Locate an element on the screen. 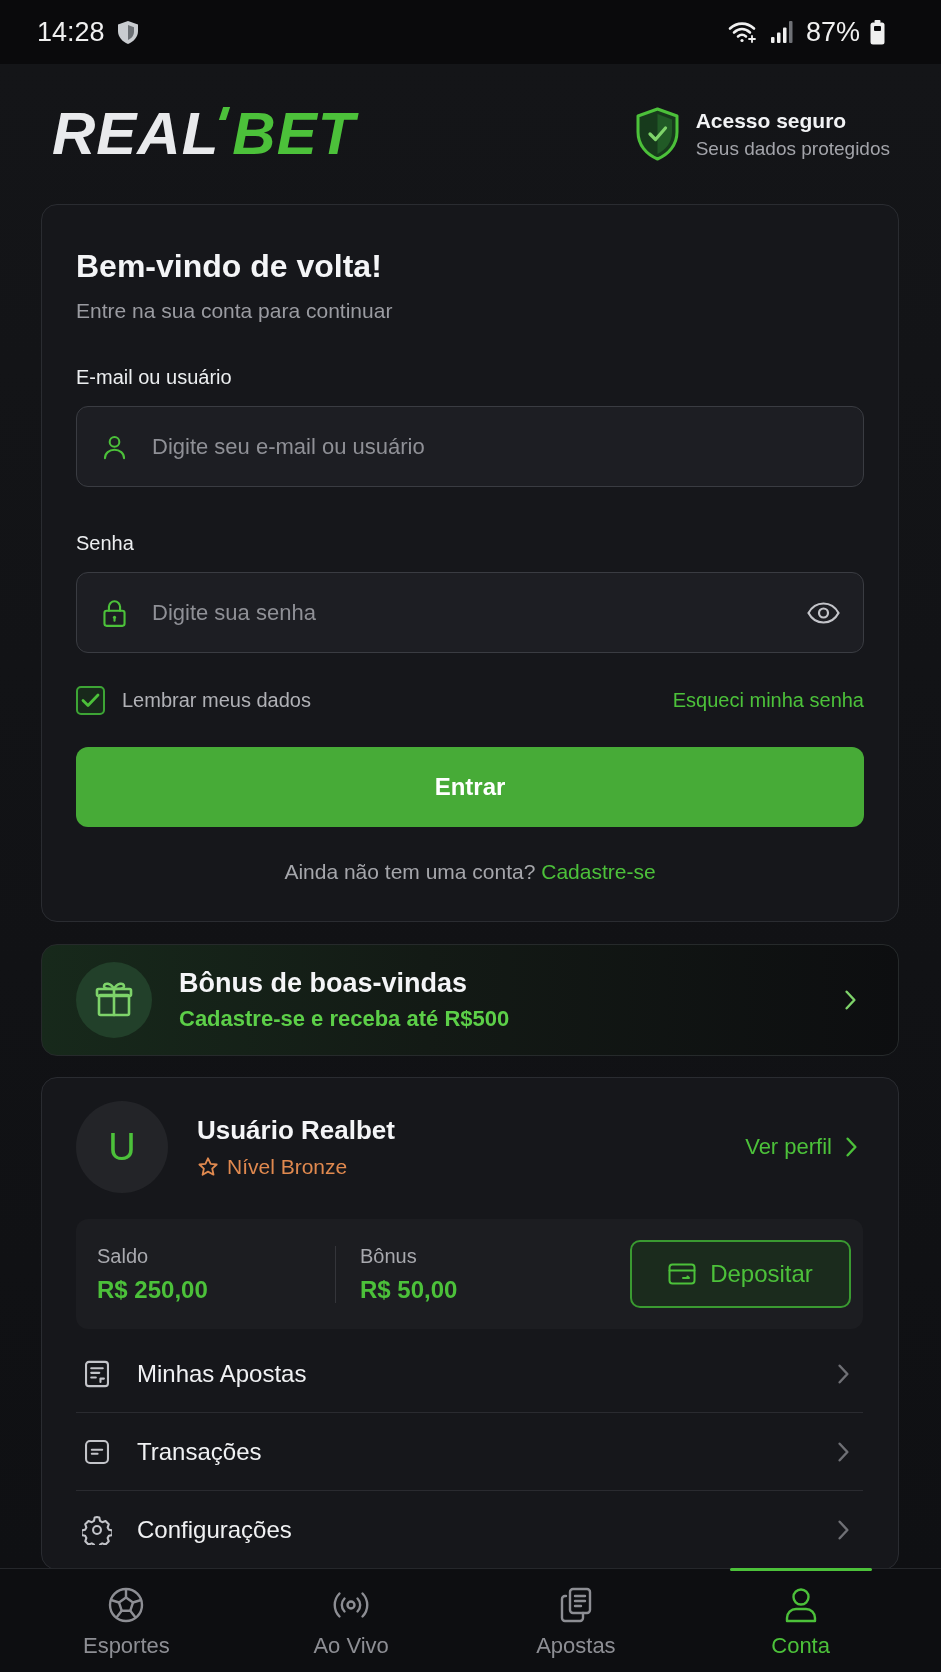 The image size is (941, 1672). field-label: E-mail ou usuário is located at coordinates (154, 377).